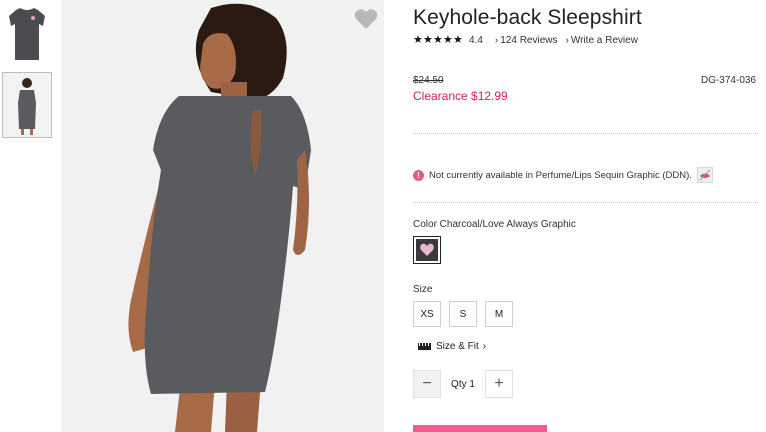 The image size is (766, 432). What do you see at coordinates (427, 314) in the screenshot?
I see `size-xs-button: XS` at bounding box center [427, 314].